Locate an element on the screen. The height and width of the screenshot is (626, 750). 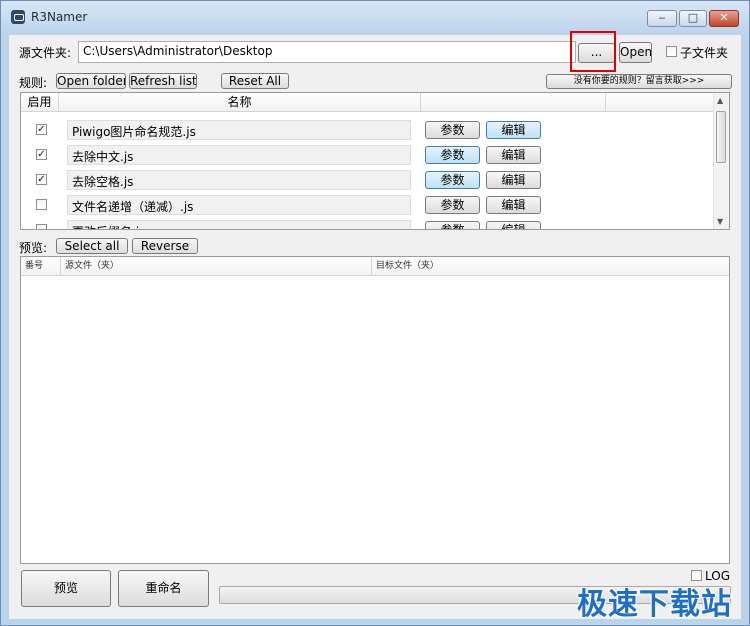
scroll-up-icon: ▲ is located at coordinates (720, 100).